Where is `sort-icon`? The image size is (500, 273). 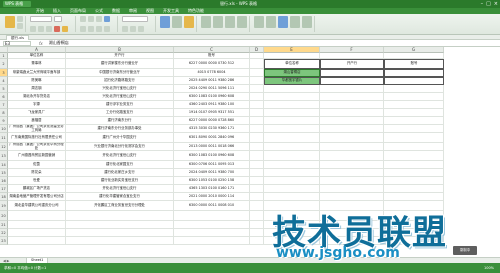 sort-icon is located at coordinates (230, 22).